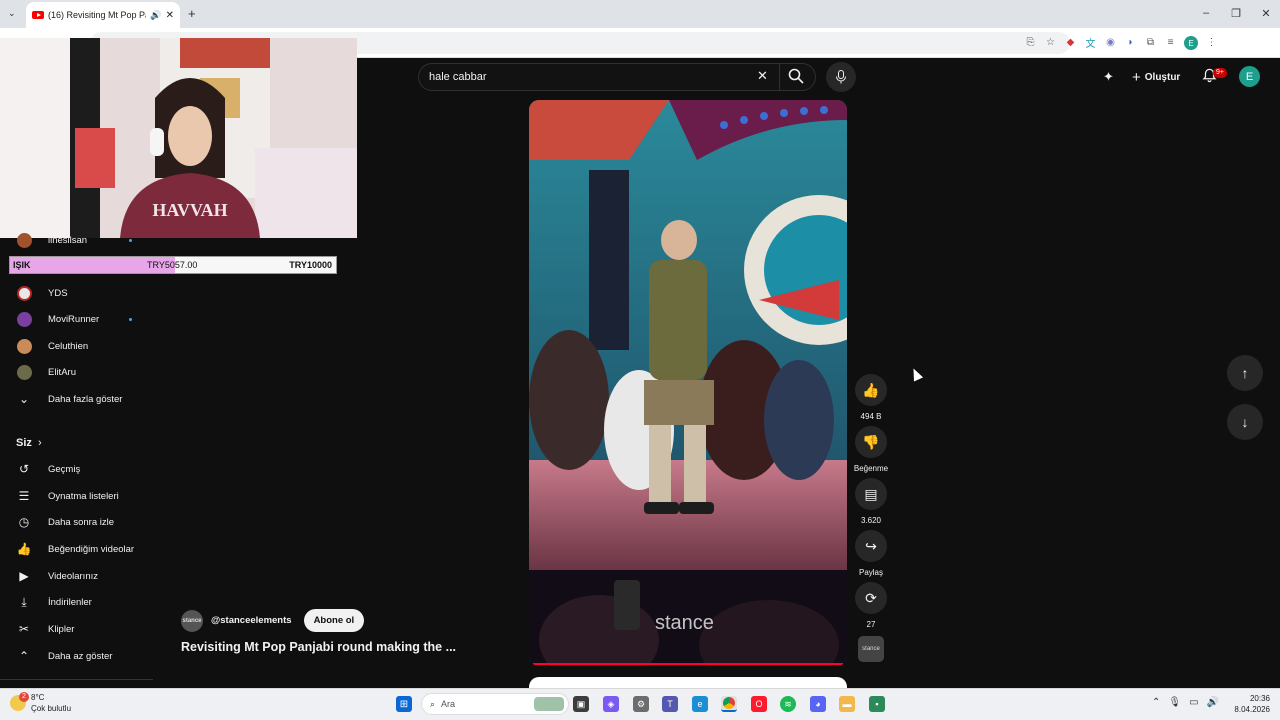  What do you see at coordinates (1170, 42) in the screenshot?
I see `reading-list-icon: ≡` at bounding box center [1170, 42].